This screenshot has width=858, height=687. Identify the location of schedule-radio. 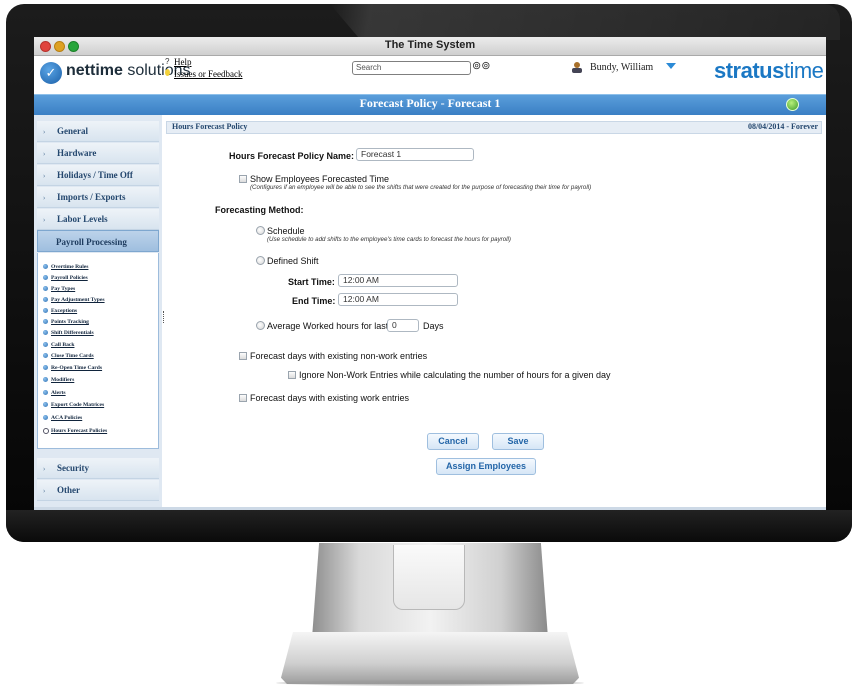
(260, 230).